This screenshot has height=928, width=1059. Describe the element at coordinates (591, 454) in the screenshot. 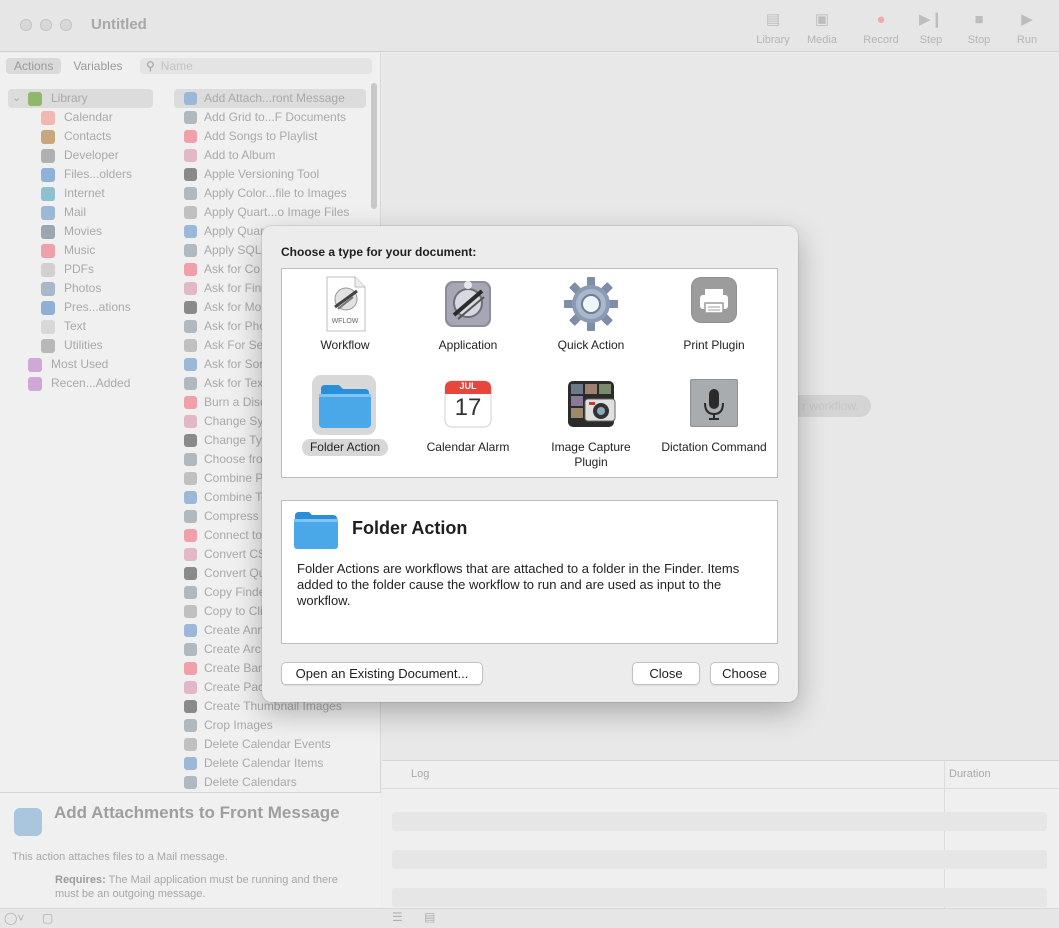

I see `type-label: Image Capture Plugin` at that location.